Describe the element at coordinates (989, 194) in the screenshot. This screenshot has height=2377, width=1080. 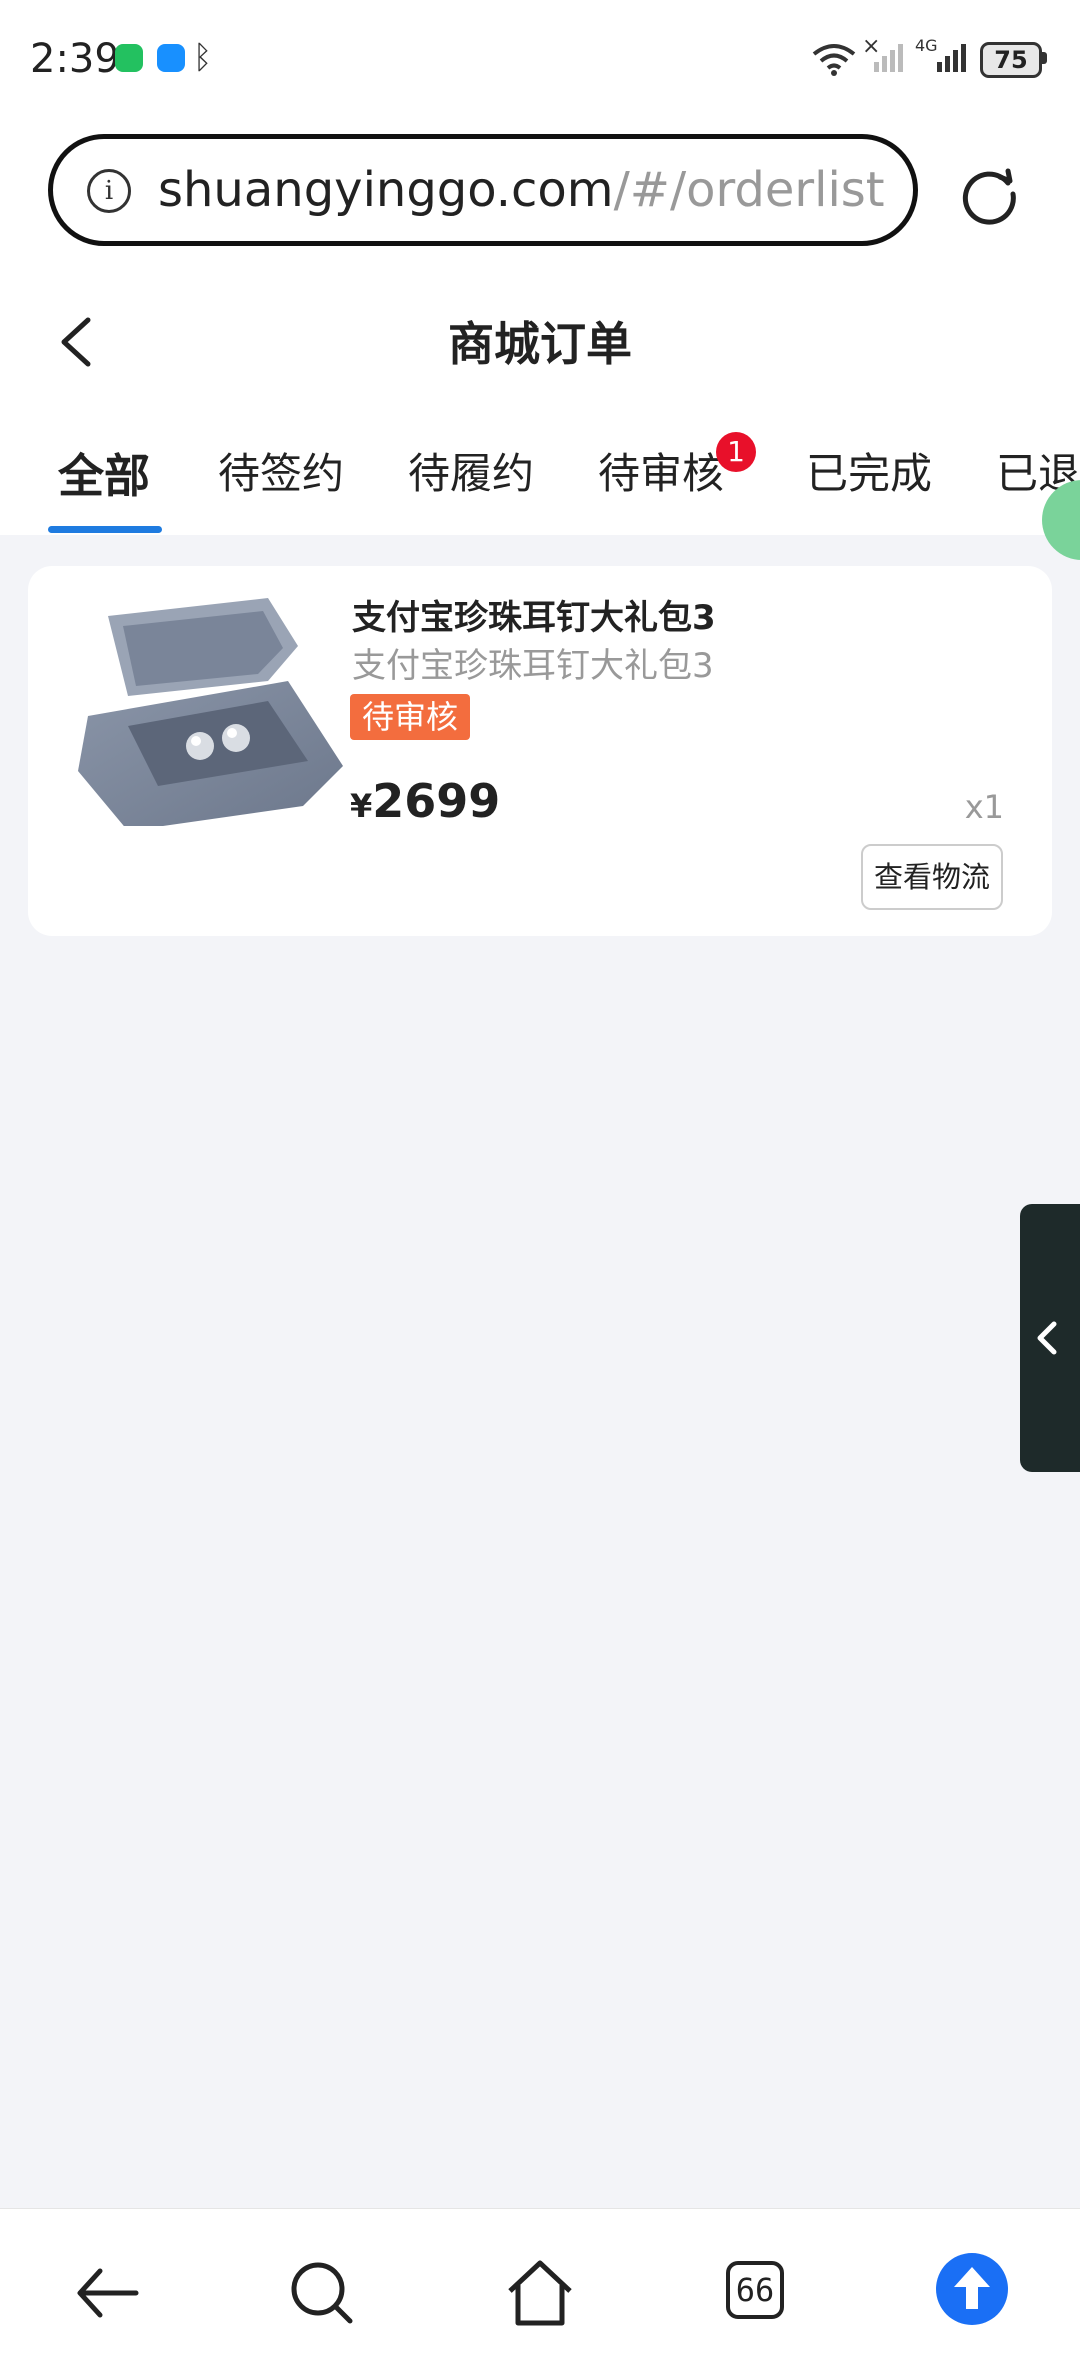
I see `reload-icon` at that location.